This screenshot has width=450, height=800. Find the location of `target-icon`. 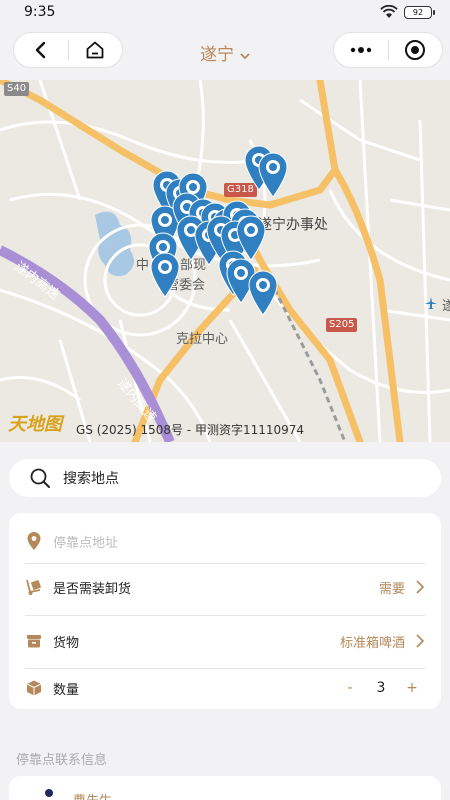

target-icon is located at coordinates (415, 50).